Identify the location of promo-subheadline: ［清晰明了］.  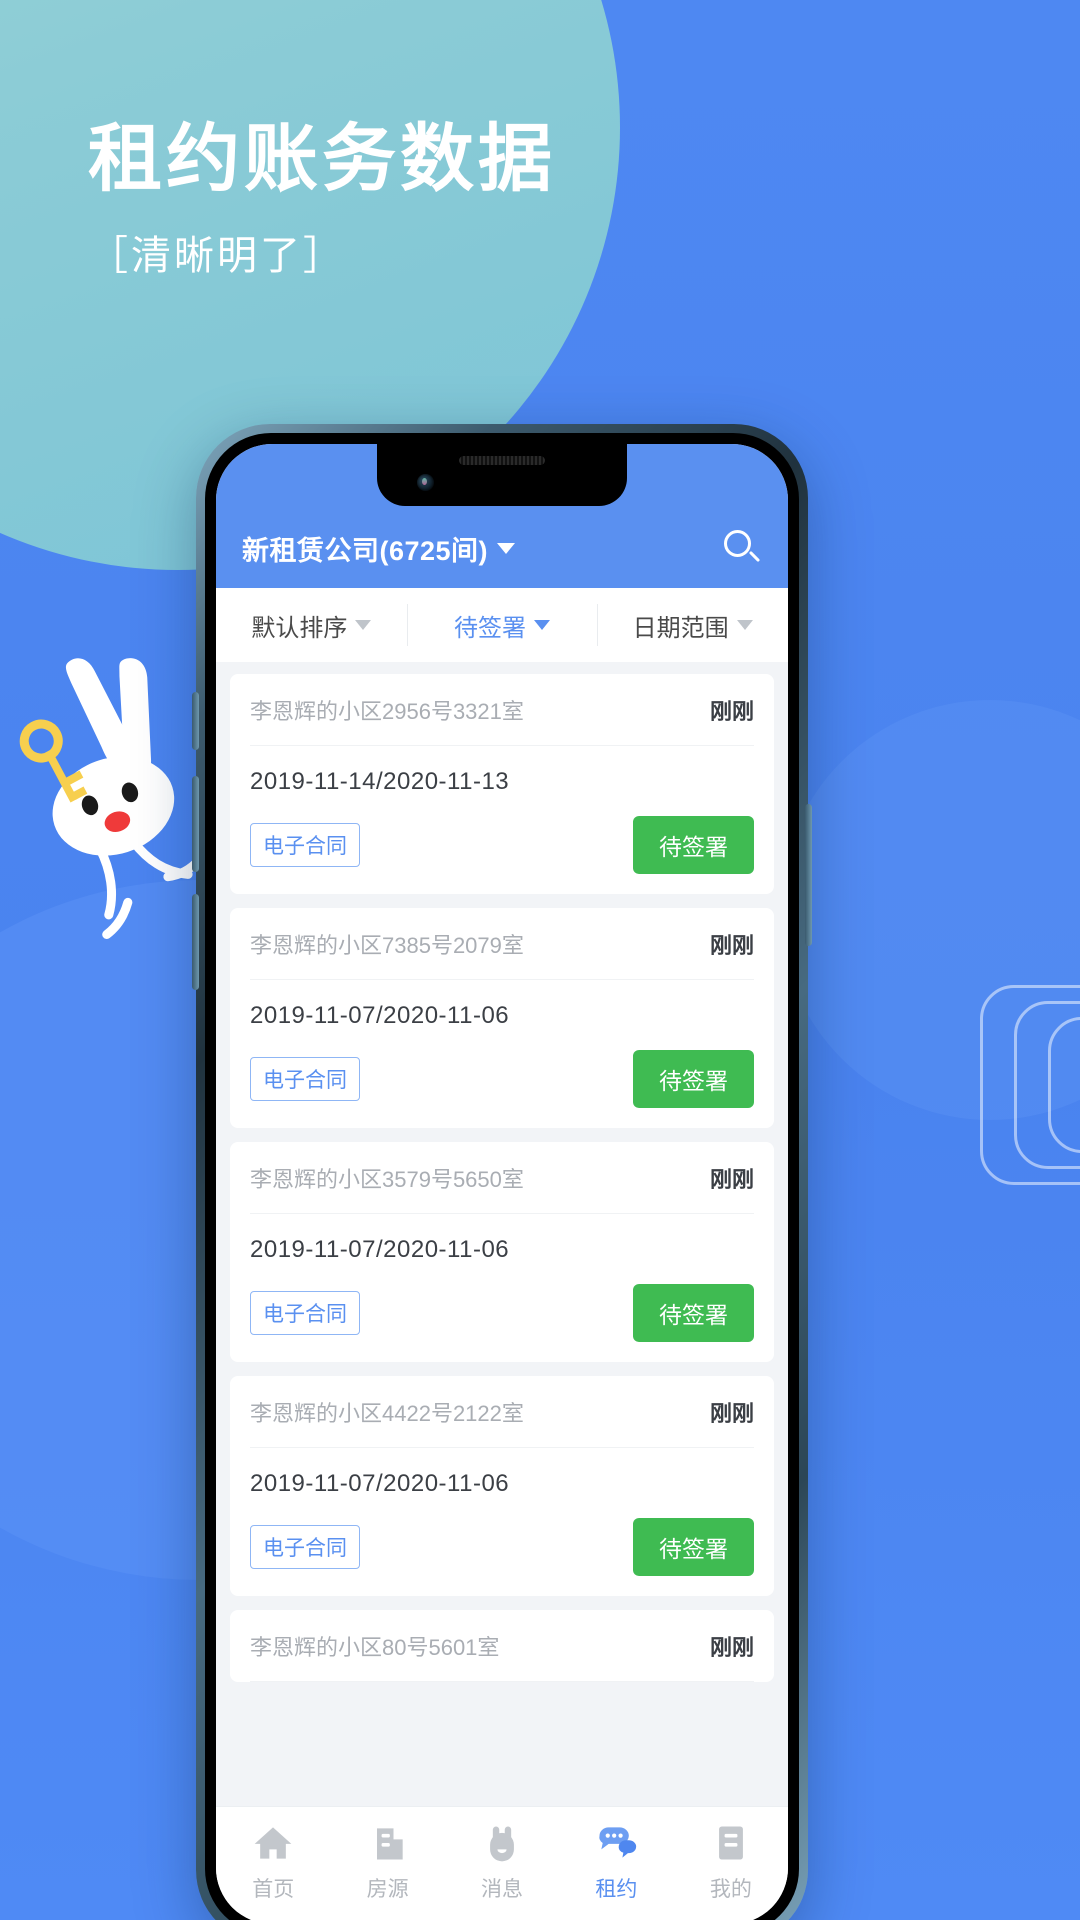
(217, 256).